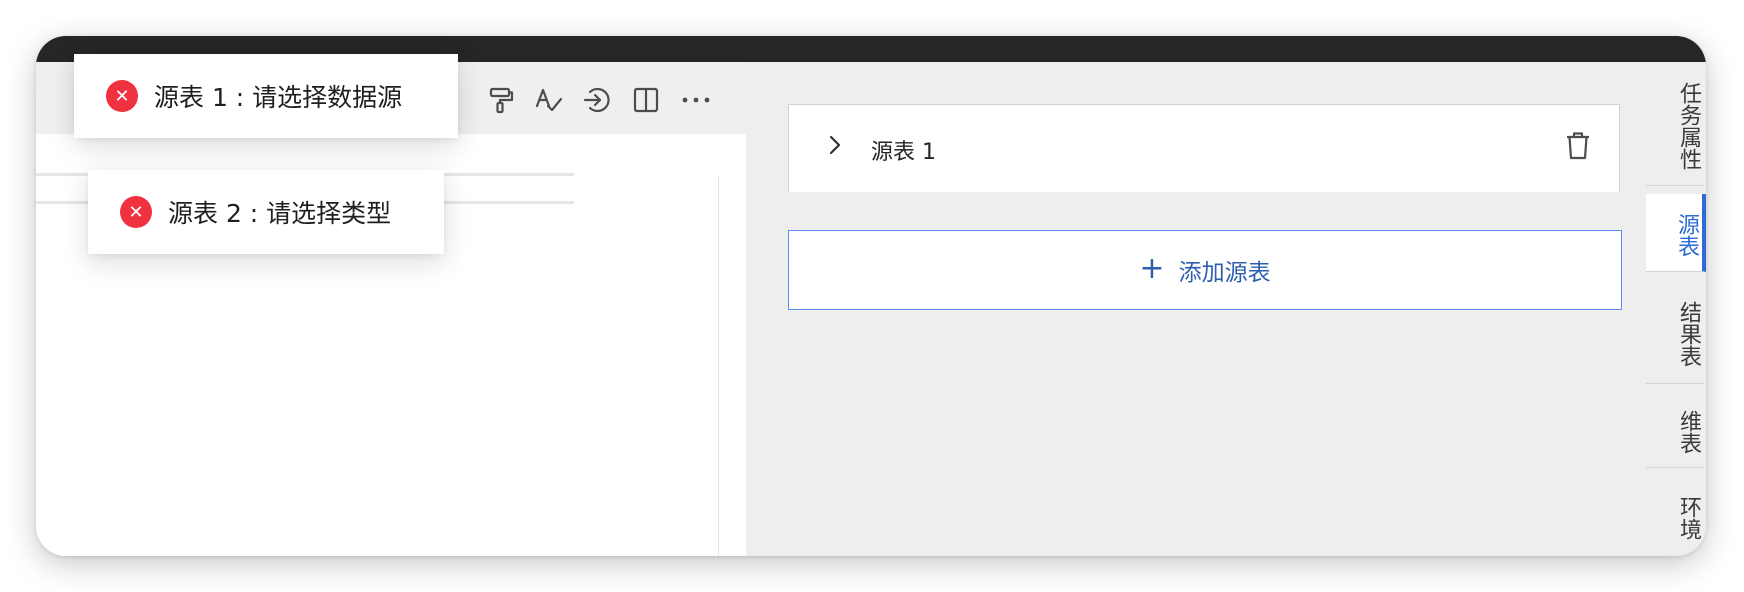  I want to click on import-icon, so click(597, 100).